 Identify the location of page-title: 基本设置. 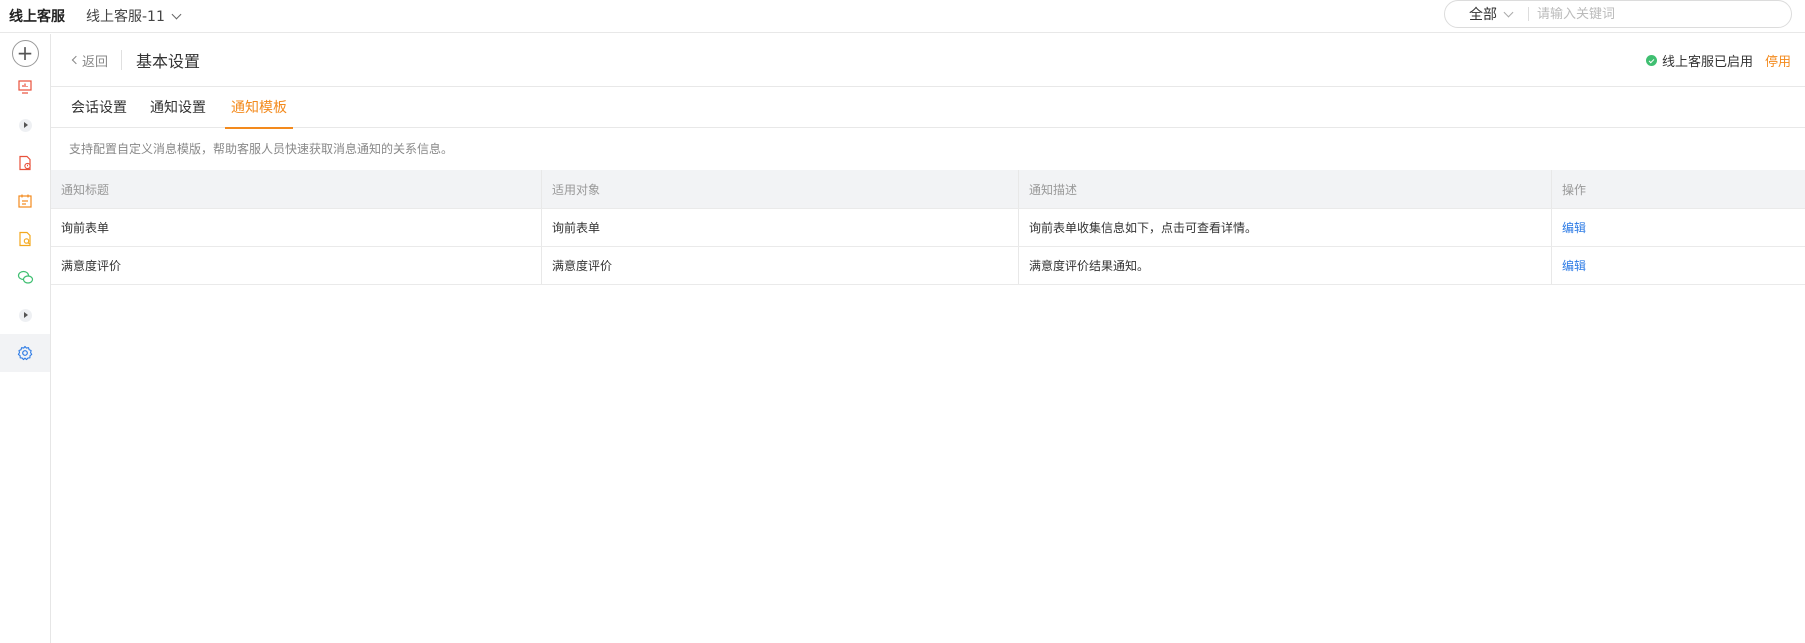
(168, 61).